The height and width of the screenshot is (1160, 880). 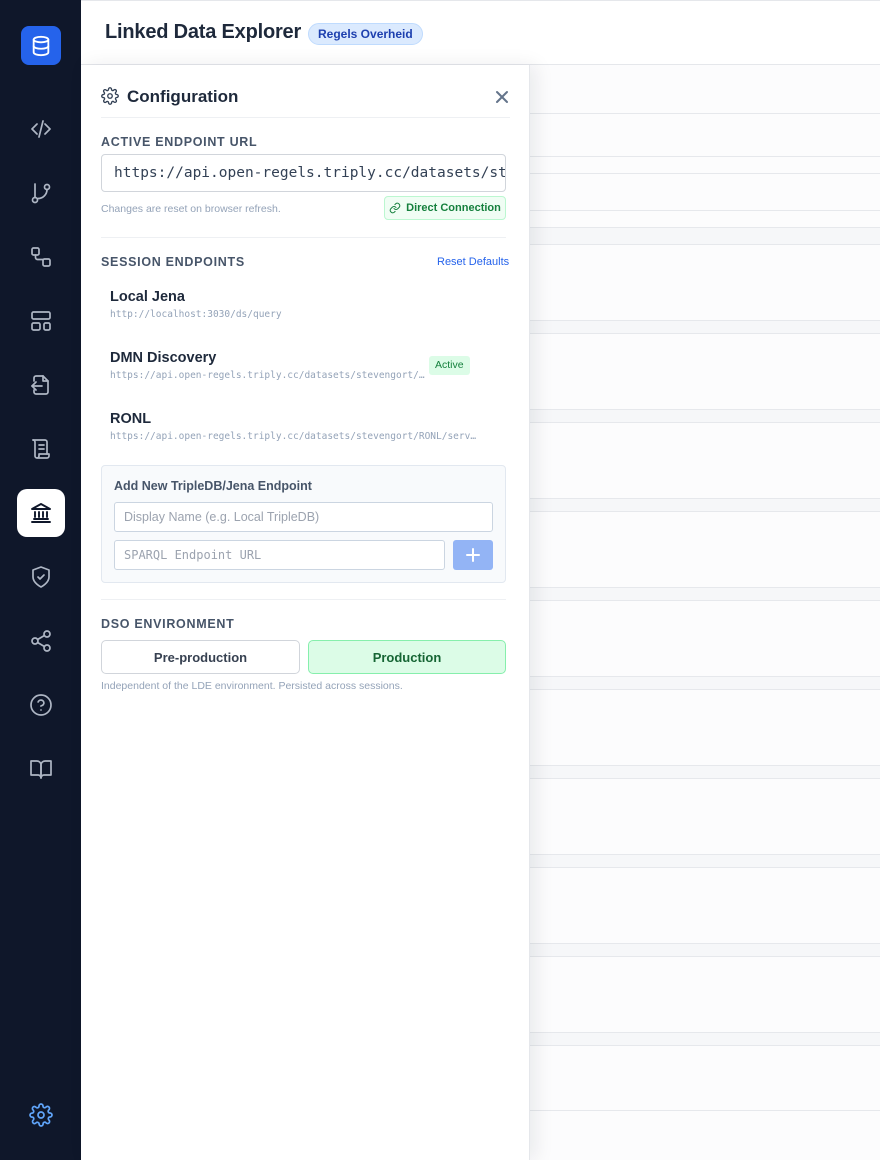 I want to click on direct-connection-label: Direct Connection, so click(x=453, y=208).